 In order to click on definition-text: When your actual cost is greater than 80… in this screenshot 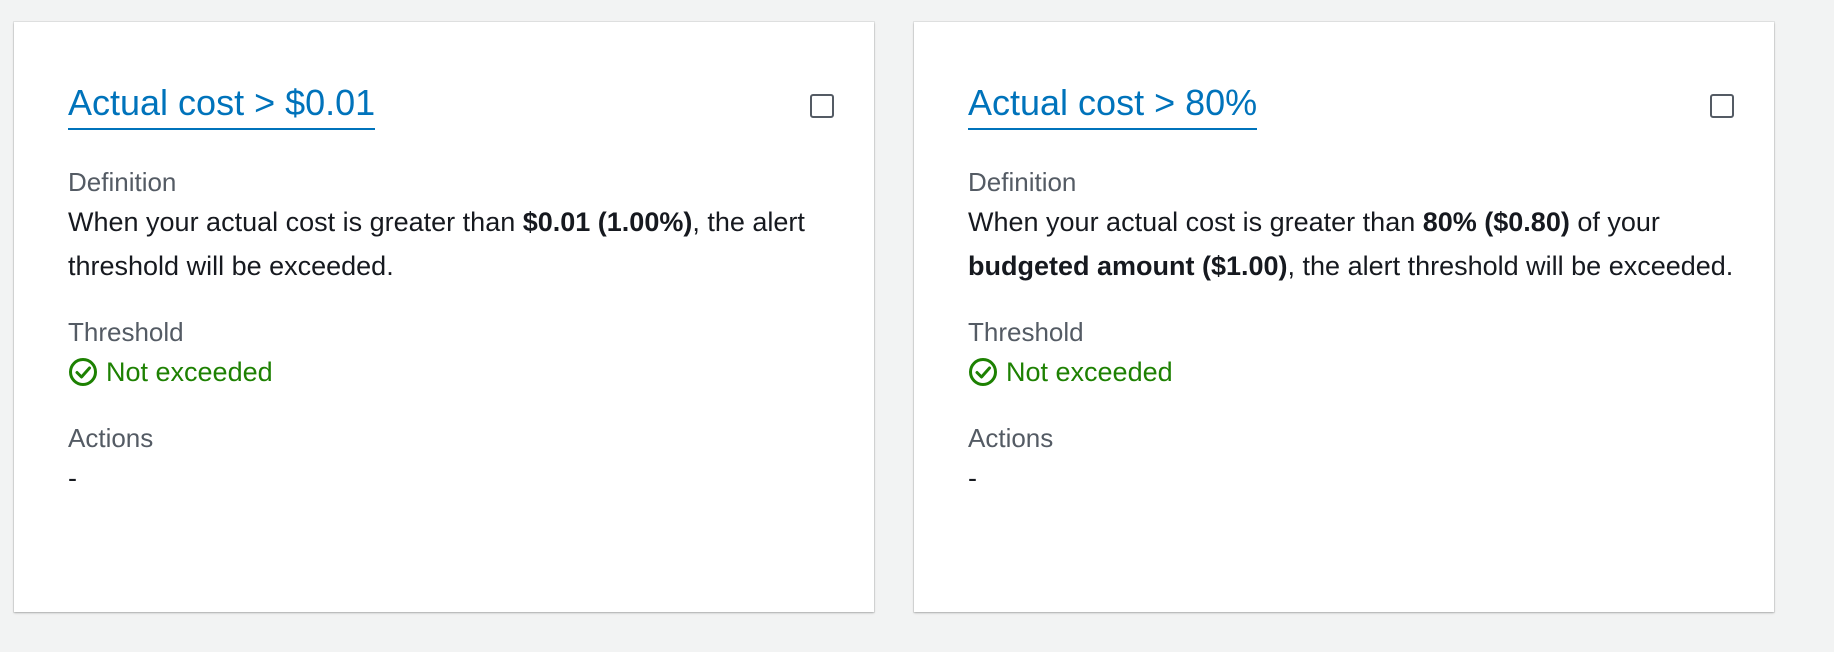, I will do `click(1351, 244)`.